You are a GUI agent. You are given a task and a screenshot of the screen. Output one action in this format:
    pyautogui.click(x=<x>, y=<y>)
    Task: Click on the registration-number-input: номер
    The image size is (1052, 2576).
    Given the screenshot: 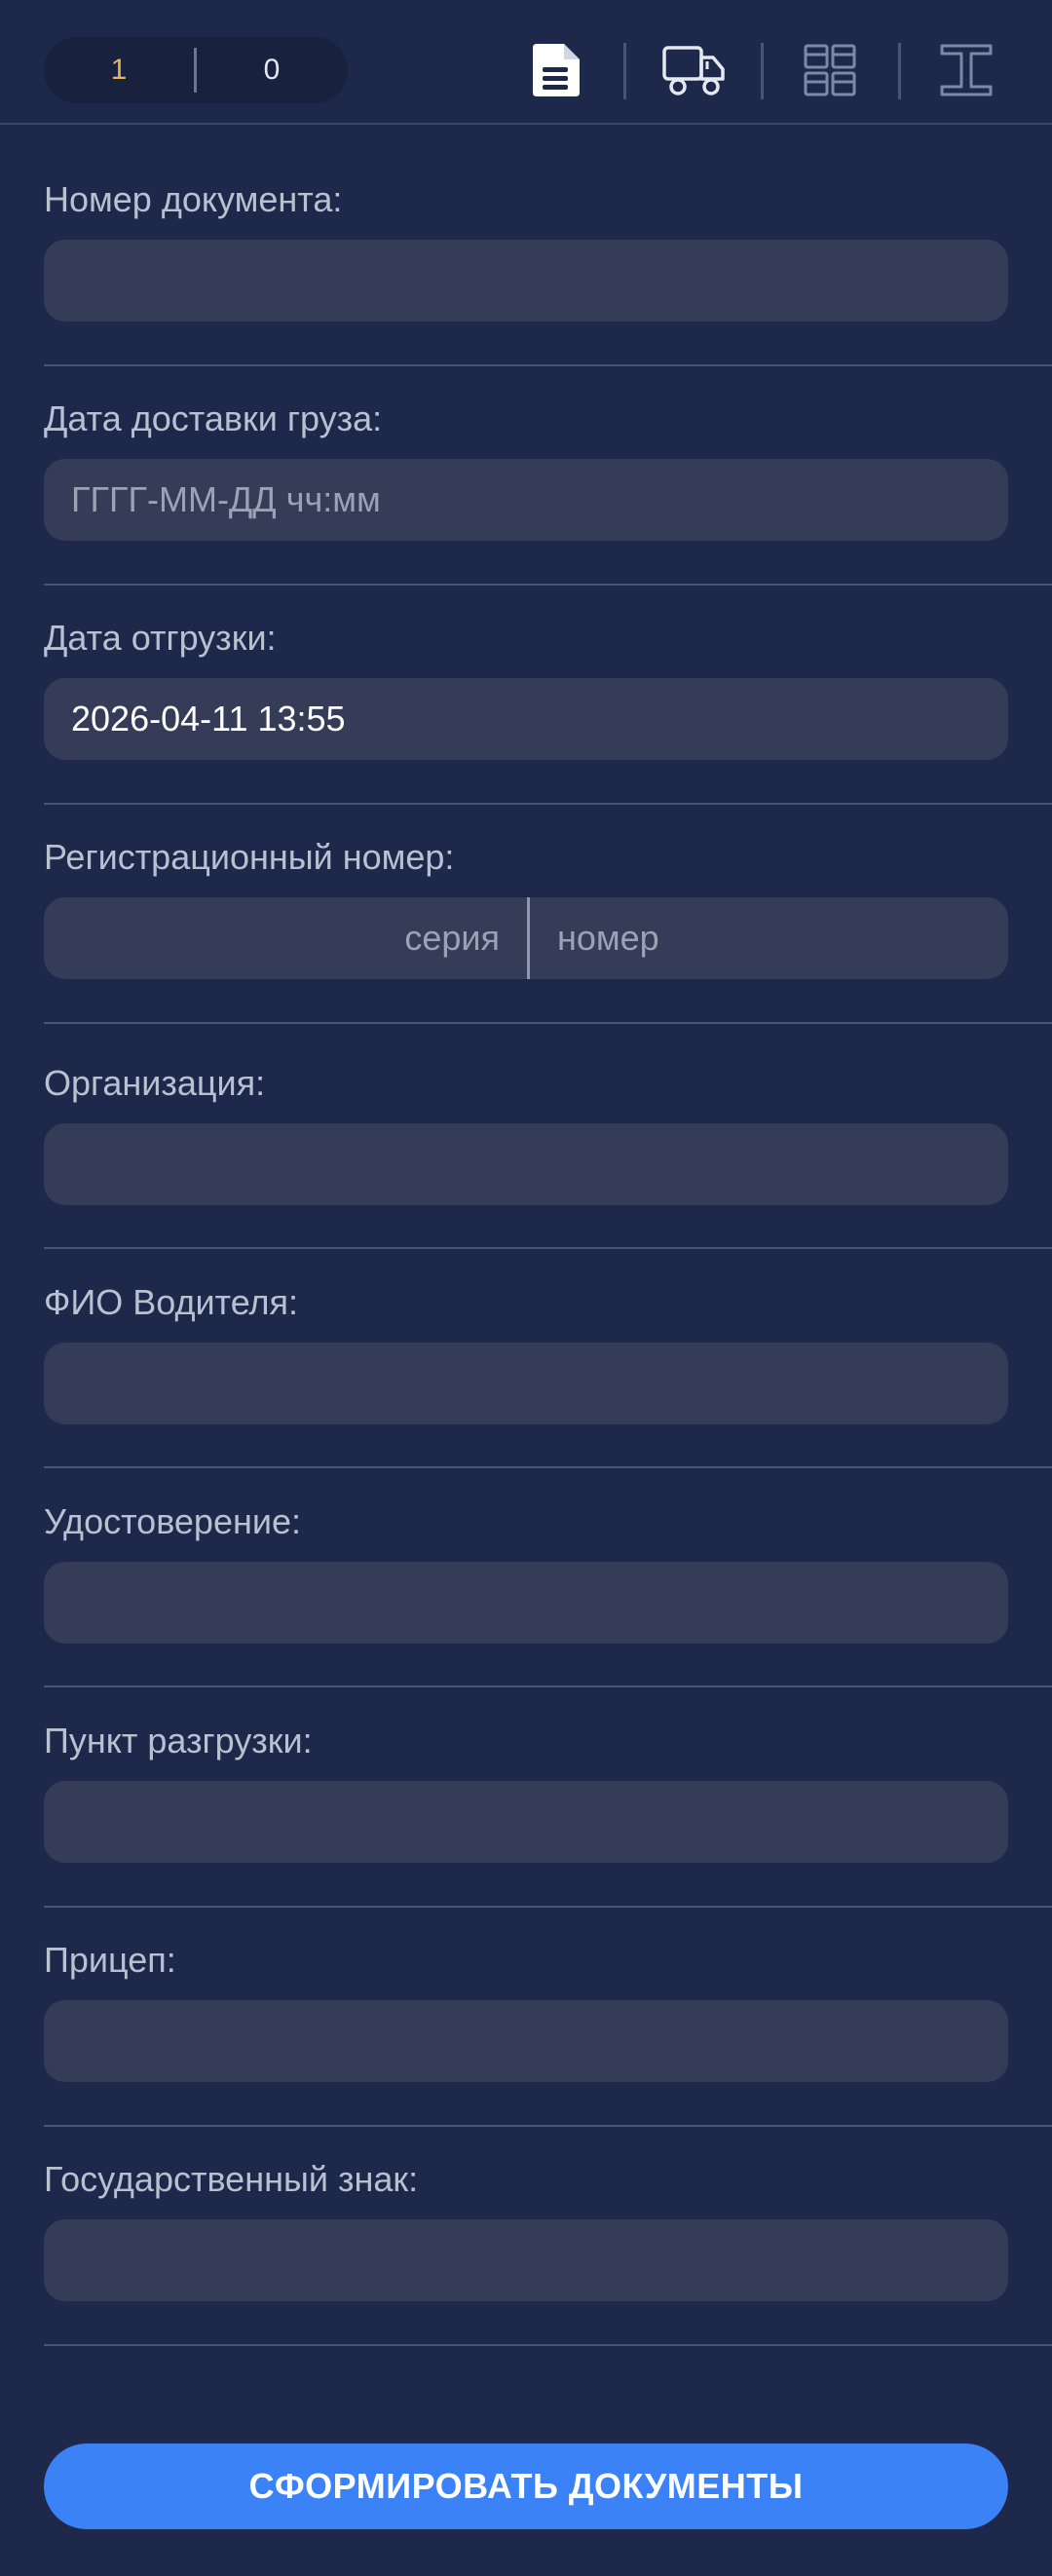 What is the action you would take?
    pyautogui.click(x=769, y=938)
    